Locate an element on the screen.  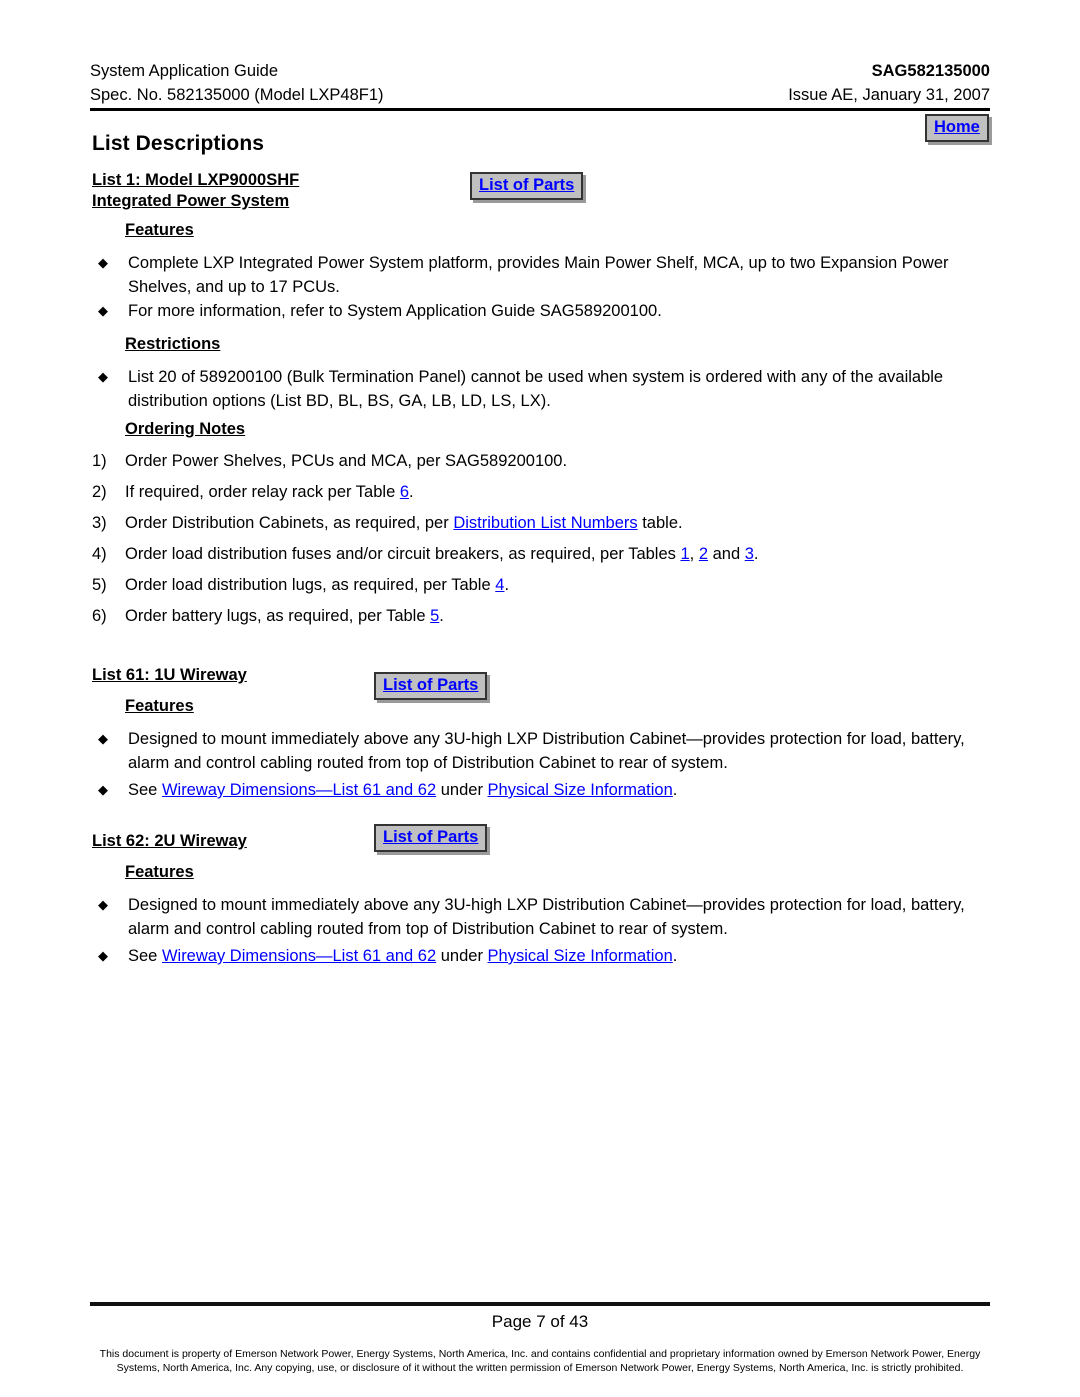
list1-heading-line1: List 1: Model LXP9000SHF is located at coordinates (196, 180).